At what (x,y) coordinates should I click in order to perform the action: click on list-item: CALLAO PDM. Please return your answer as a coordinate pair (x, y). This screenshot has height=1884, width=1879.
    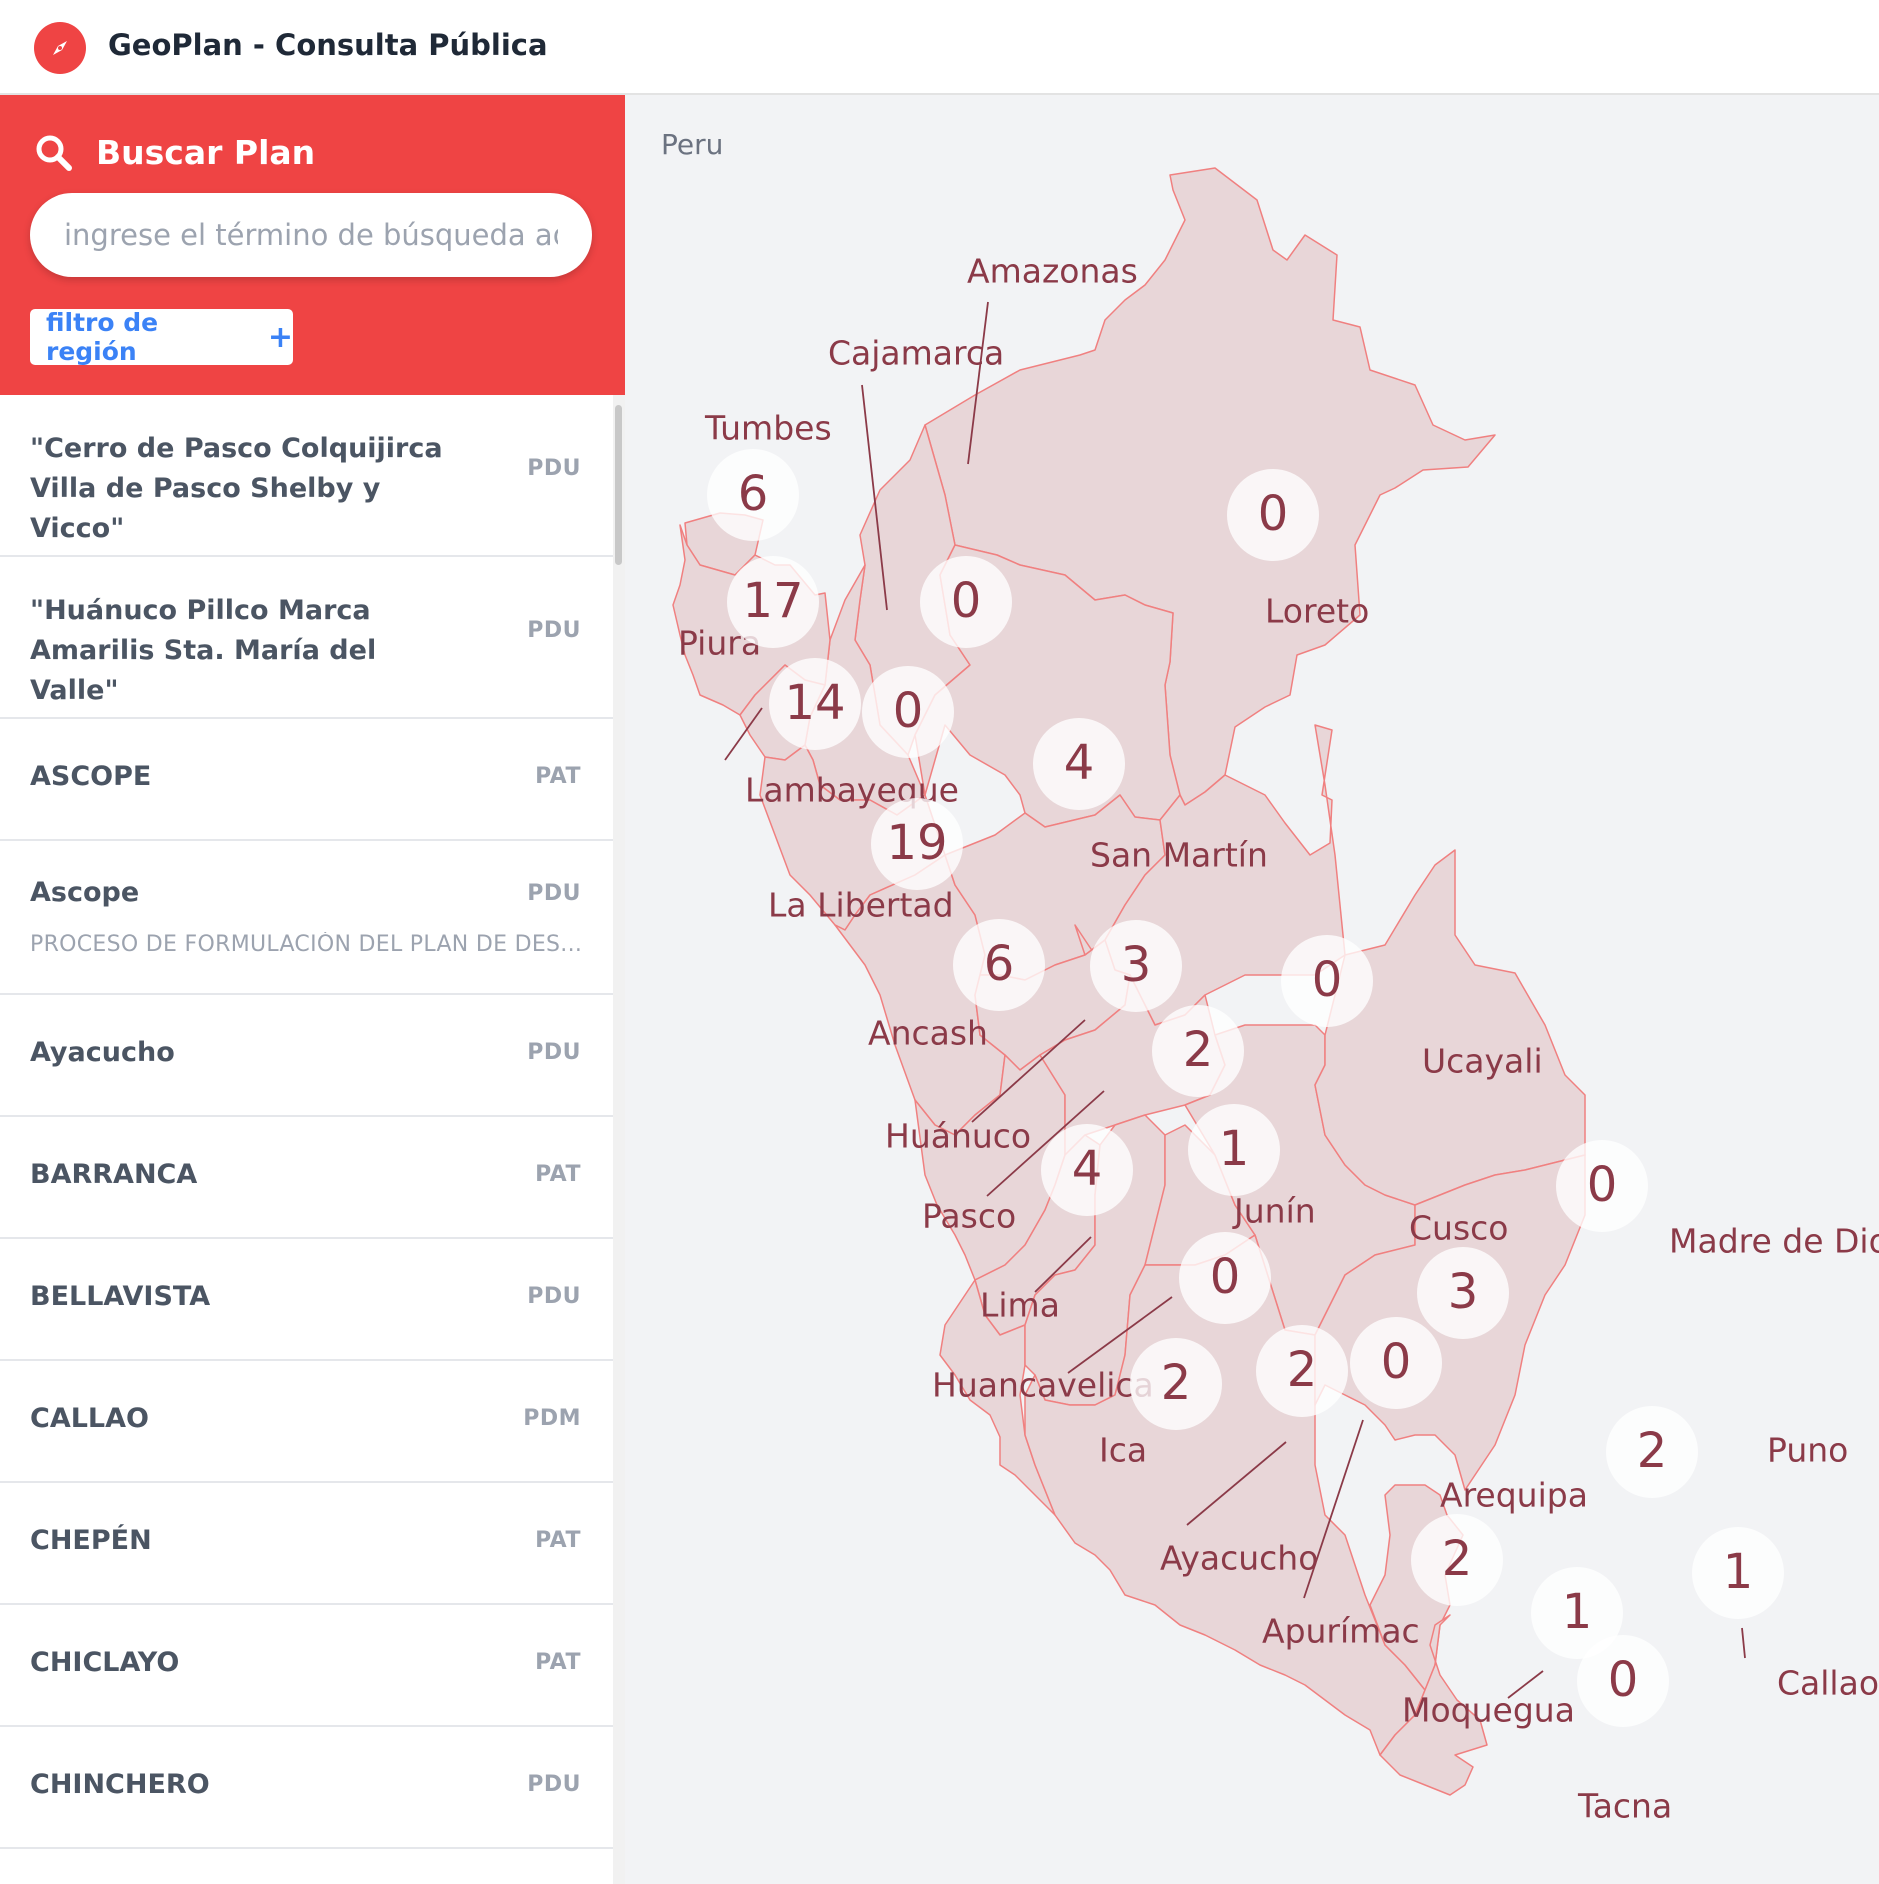
    Looking at the image, I should click on (306, 1422).